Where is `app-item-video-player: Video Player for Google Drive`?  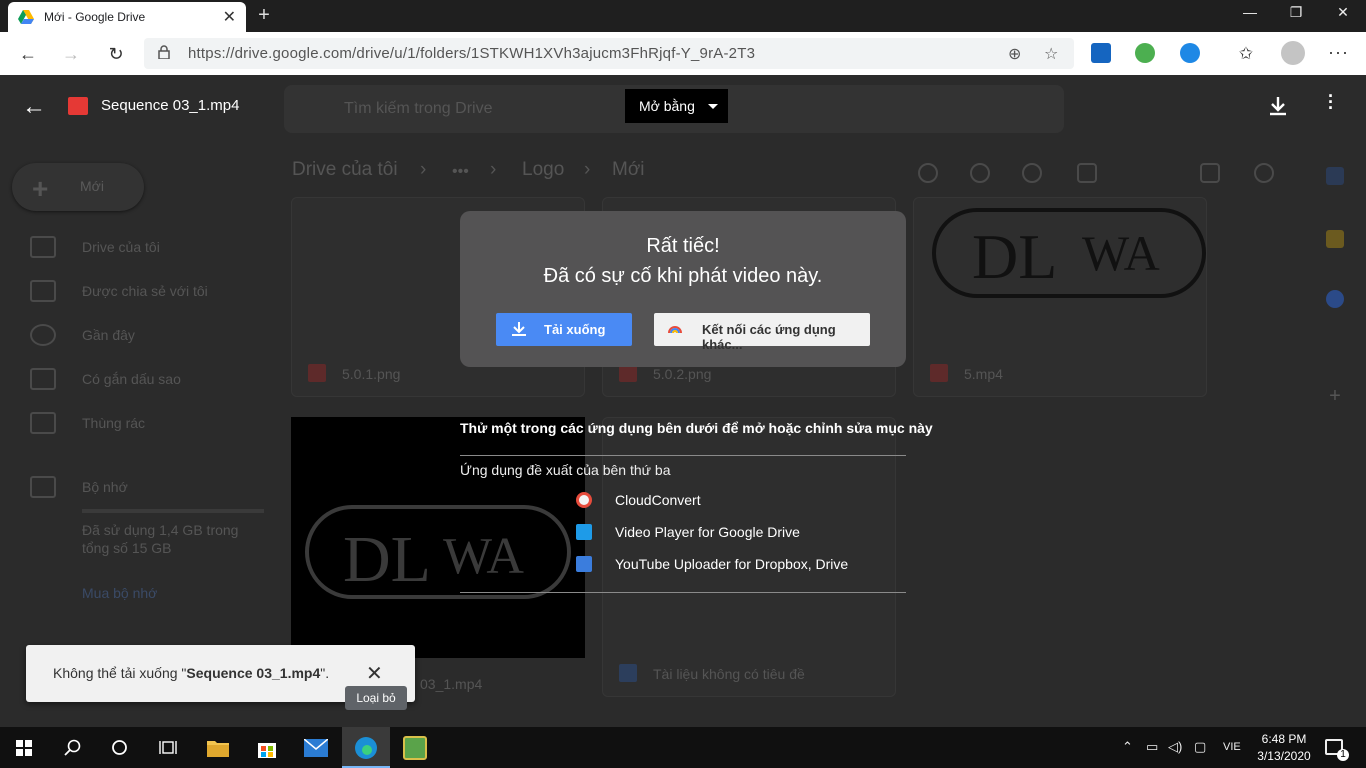 app-item-video-player: Video Player for Google Drive is located at coordinates (688, 532).